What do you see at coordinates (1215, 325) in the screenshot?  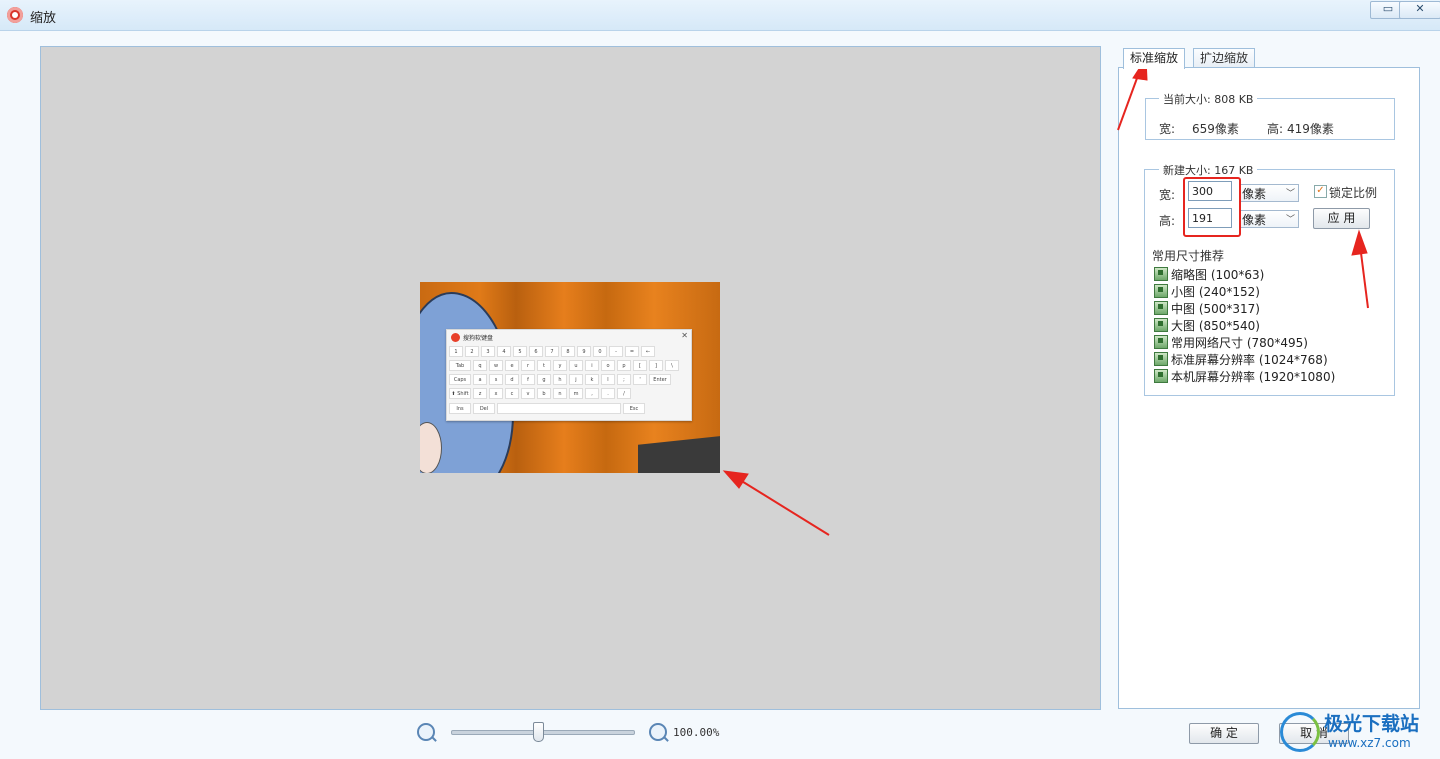 I see `preset-label: 大图 (850*540)` at bounding box center [1215, 325].